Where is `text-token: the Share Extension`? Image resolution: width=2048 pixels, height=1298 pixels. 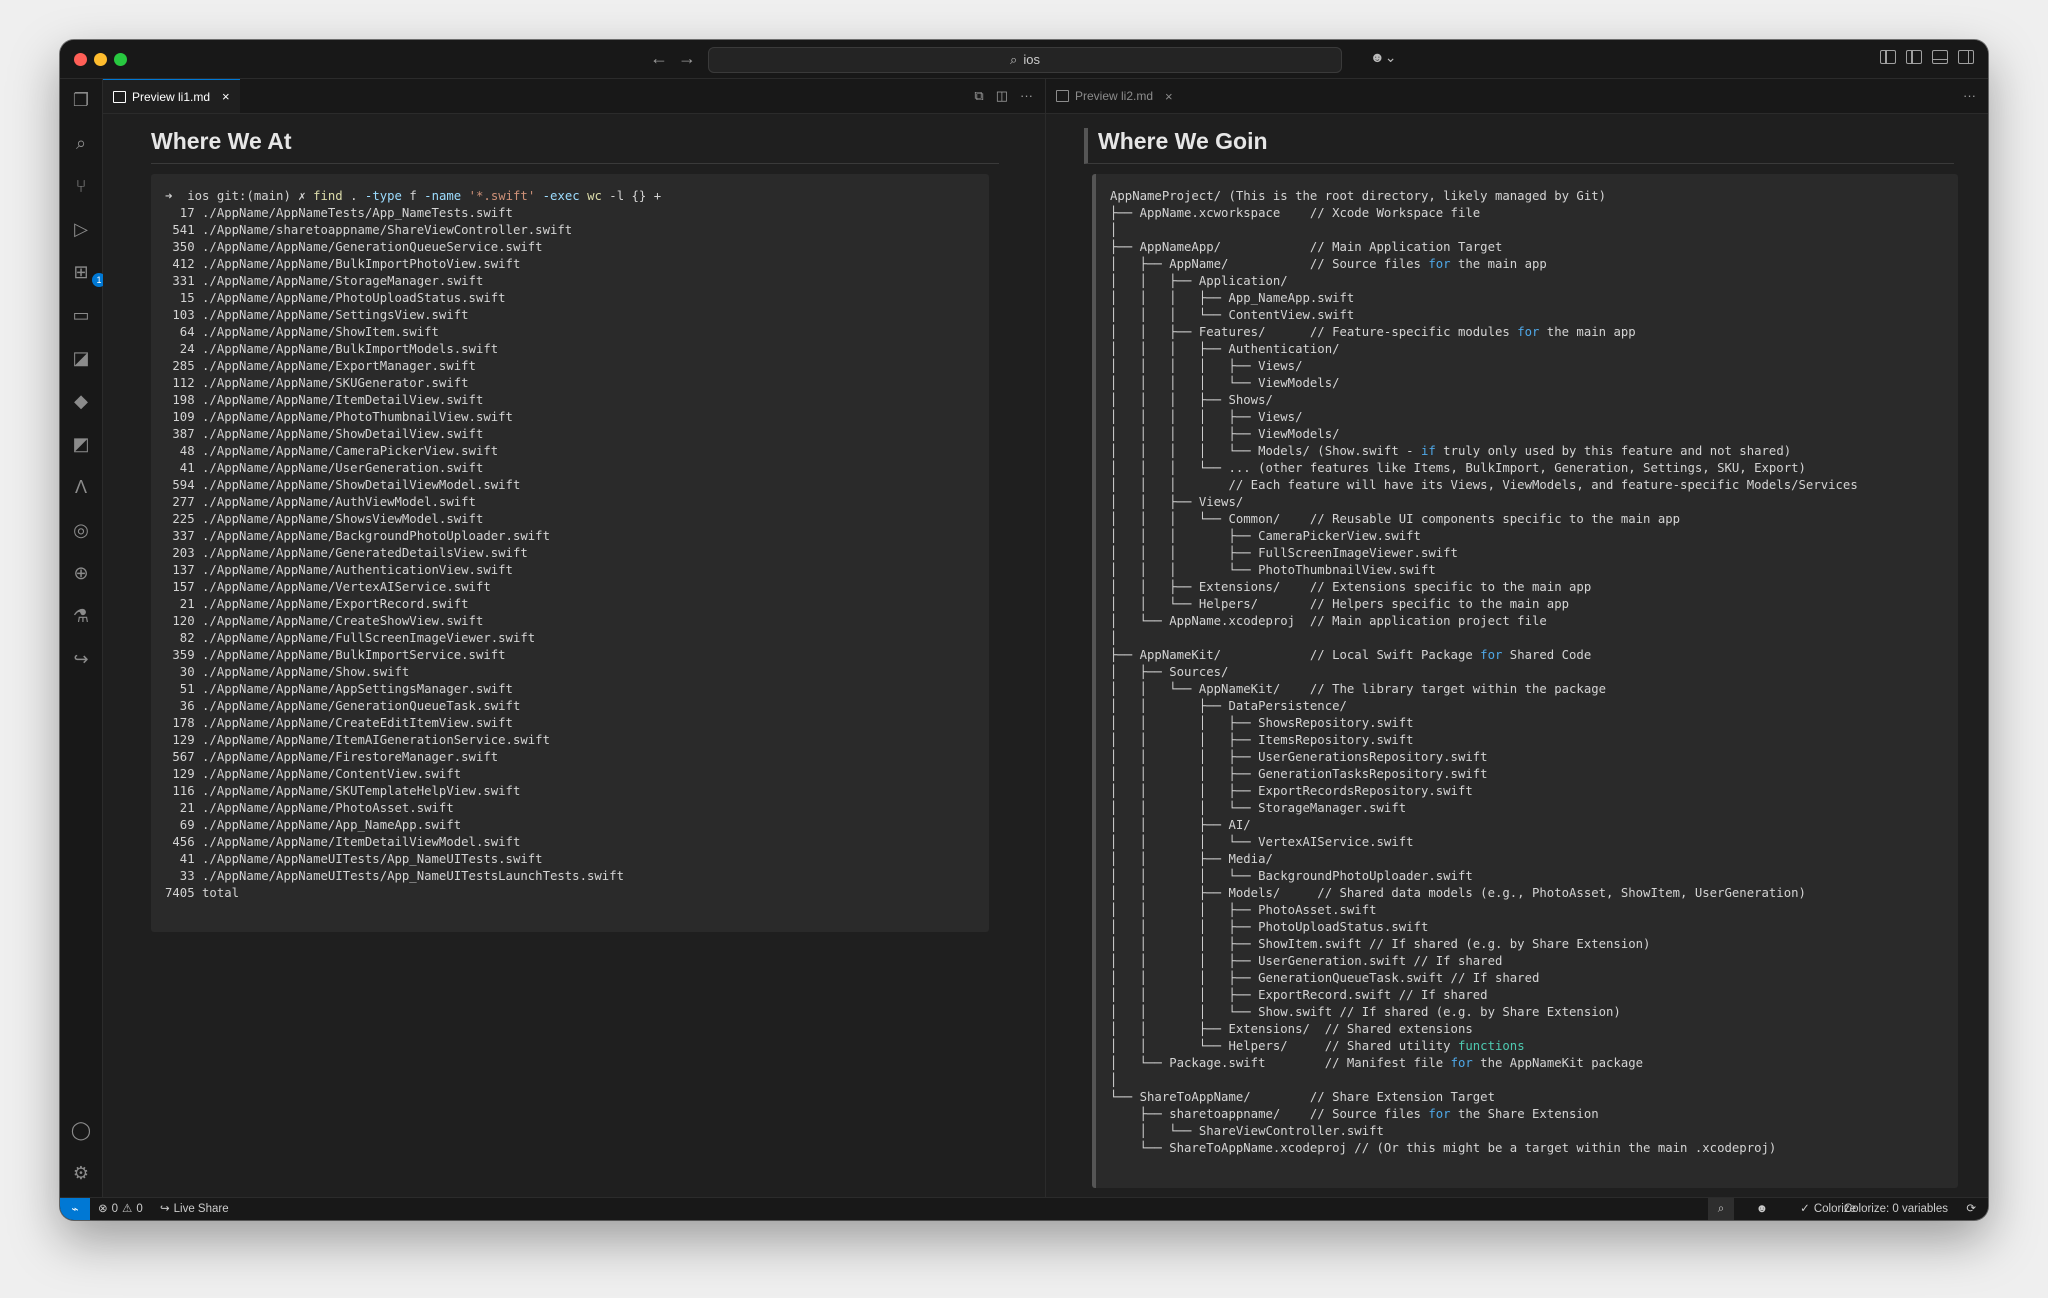
text-token: the Share Extension is located at coordinates (1524, 1114).